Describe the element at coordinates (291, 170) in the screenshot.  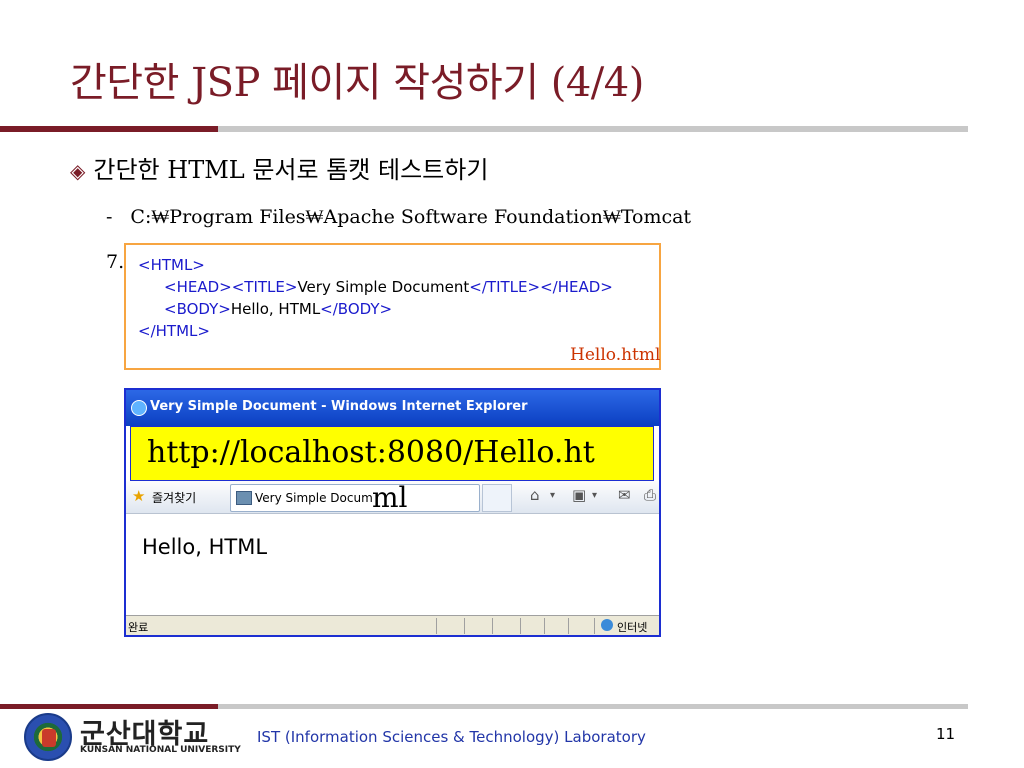
I see `bullet-text: 간단한 HTML 문서로 톰캣 테스트하기` at that location.